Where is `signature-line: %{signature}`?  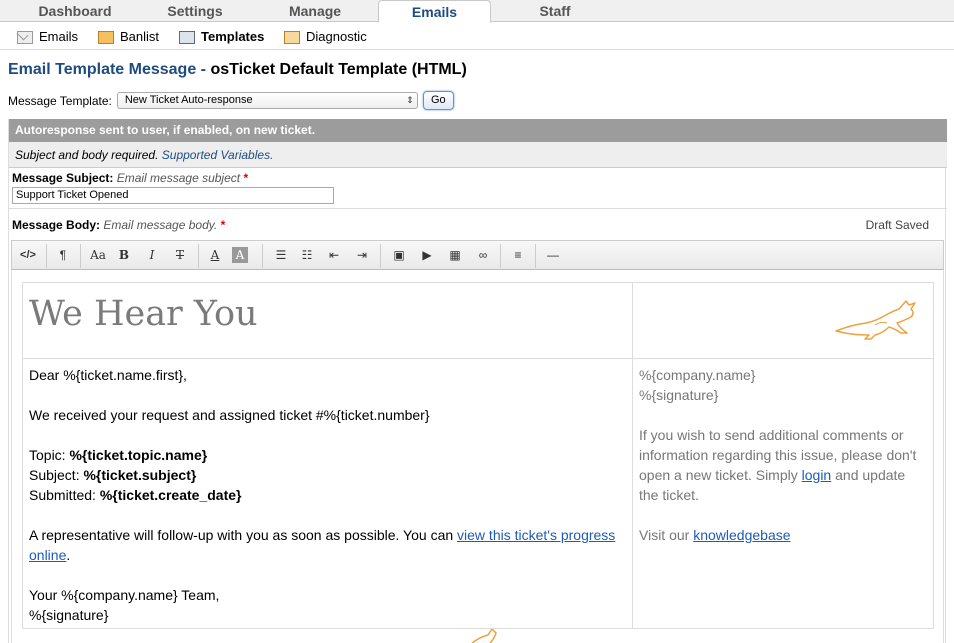 signature-line: %{signature} is located at coordinates (69, 615).